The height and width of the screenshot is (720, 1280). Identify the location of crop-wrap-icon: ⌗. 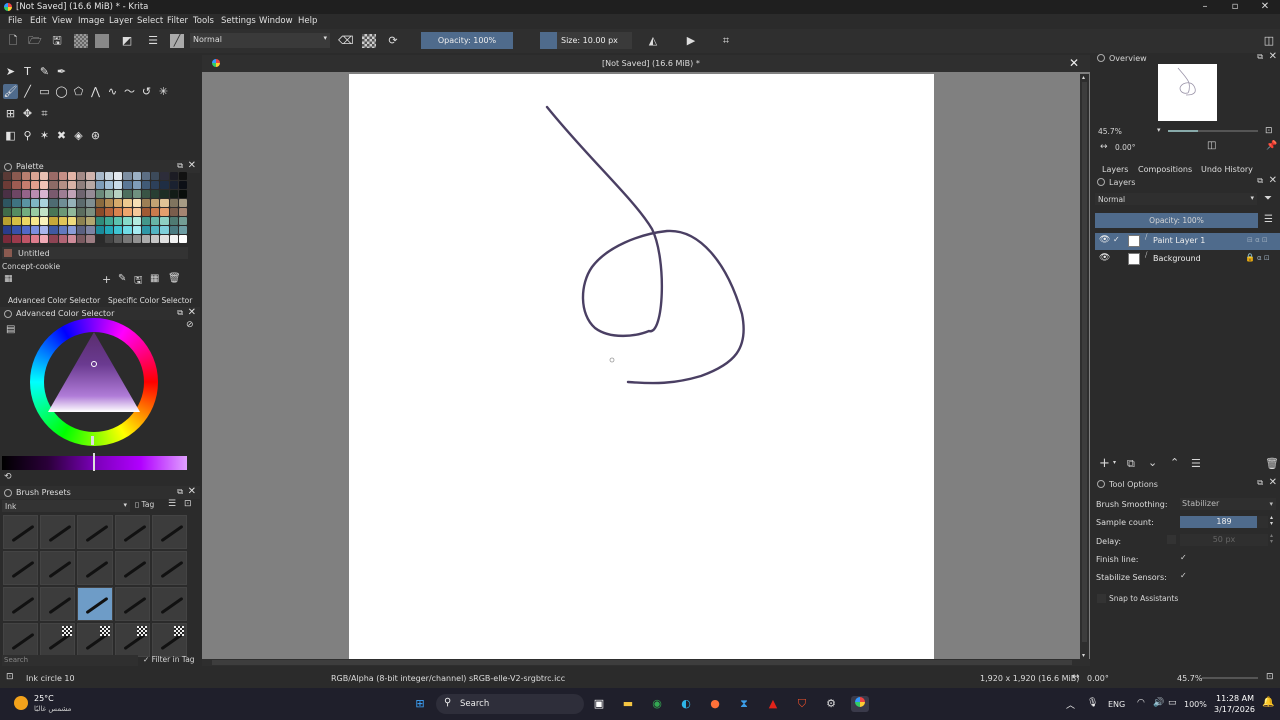
(726, 41).